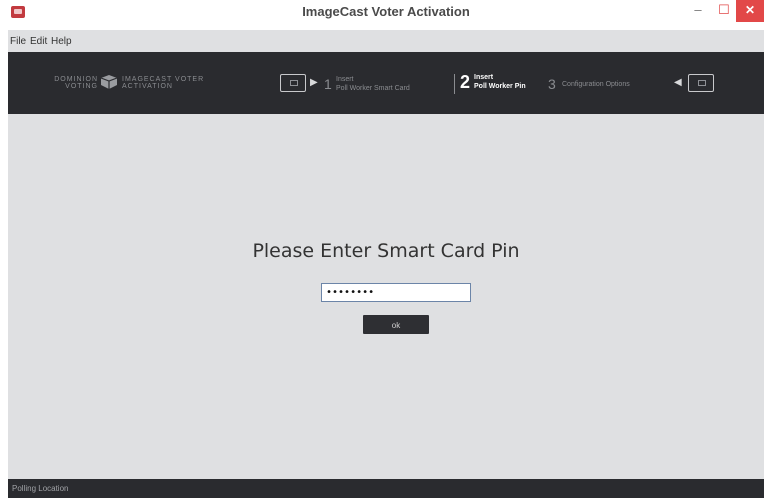  What do you see at coordinates (500, 86) in the screenshot?
I see `step-2-line2: Poll Worker Pin` at bounding box center [500, 86].